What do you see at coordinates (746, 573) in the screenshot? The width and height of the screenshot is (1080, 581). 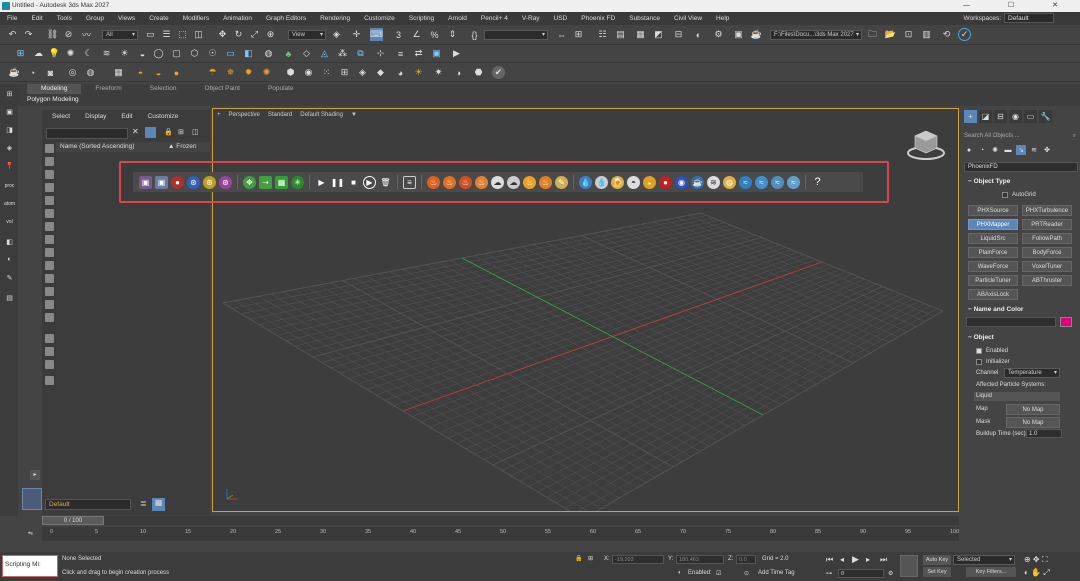 I see `time-tag-icon: ⊙` at bounding box center [746, 573].